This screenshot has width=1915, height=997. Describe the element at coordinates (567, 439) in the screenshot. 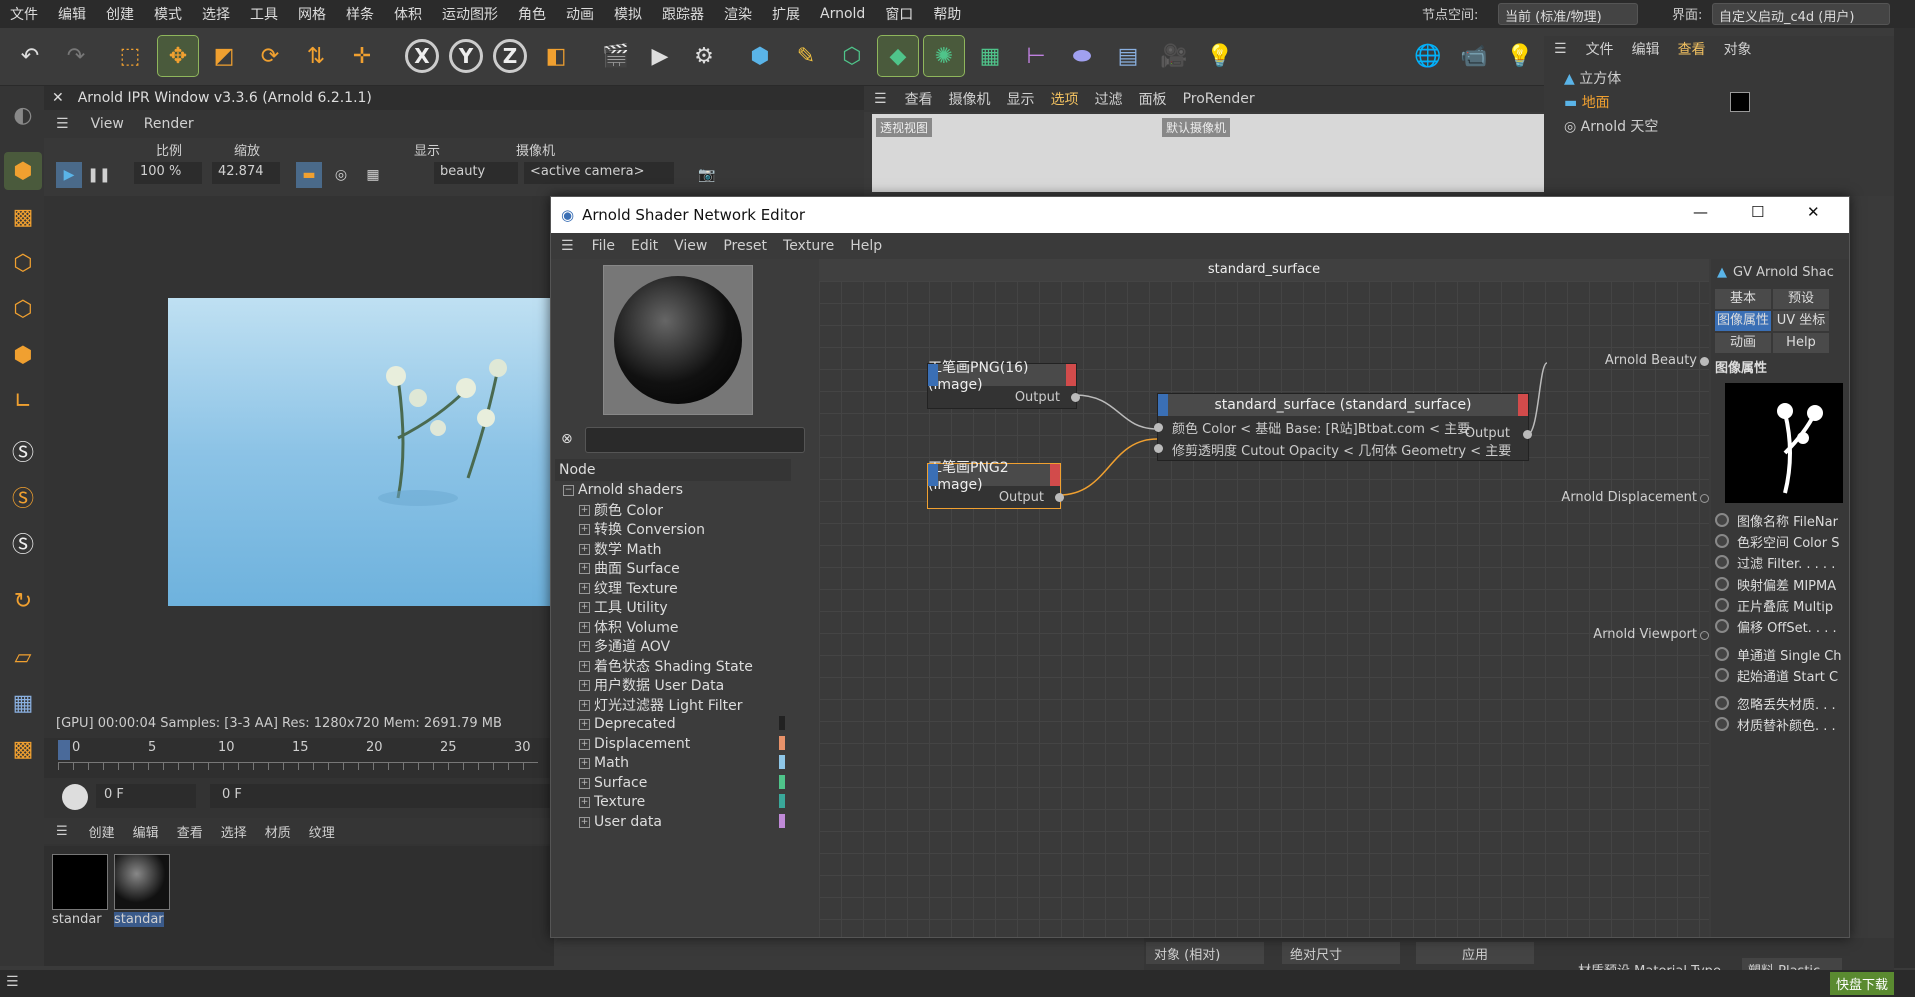

I see `clear-search-icon: ⊗` at that location.